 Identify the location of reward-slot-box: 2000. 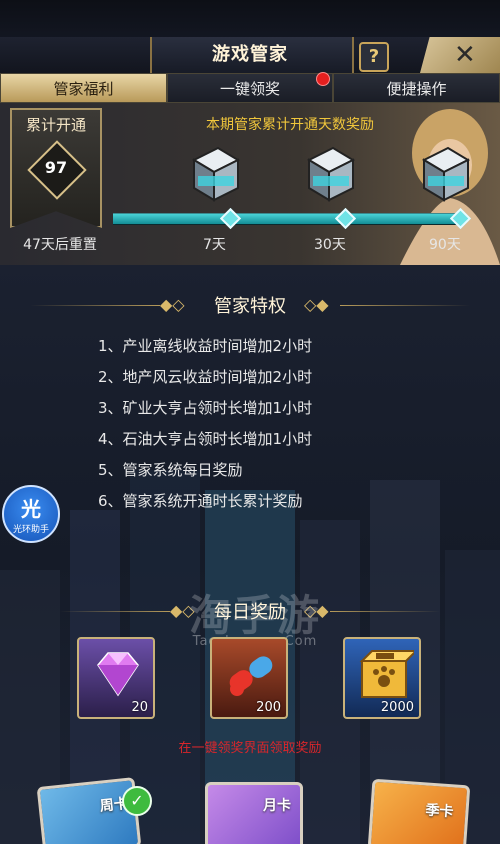
(382, 678).